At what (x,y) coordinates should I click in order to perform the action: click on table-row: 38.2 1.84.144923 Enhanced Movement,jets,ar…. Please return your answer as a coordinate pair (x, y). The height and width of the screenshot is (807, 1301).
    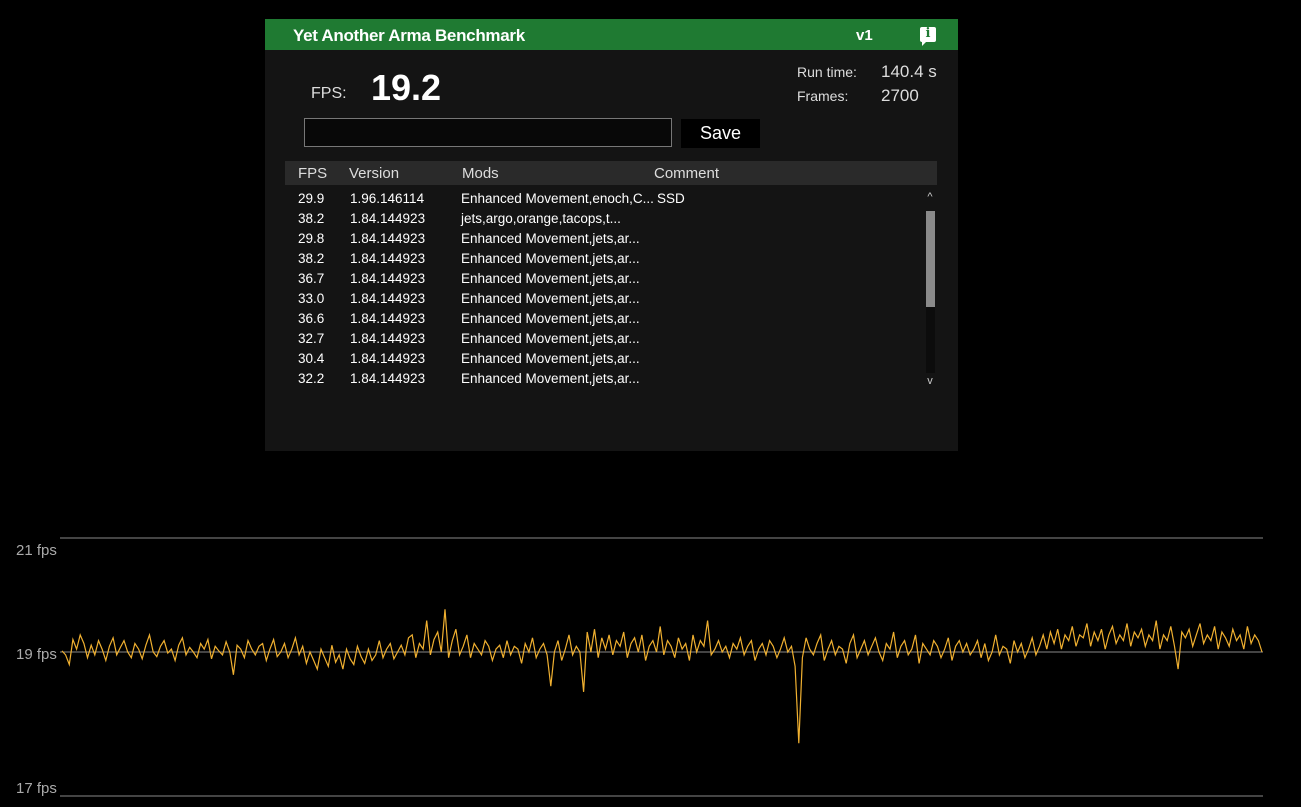
    Looking at the image, I should click on (595, 260).